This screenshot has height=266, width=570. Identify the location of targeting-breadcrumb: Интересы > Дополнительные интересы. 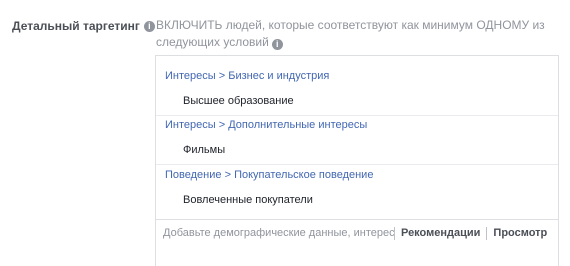
(266, 125).